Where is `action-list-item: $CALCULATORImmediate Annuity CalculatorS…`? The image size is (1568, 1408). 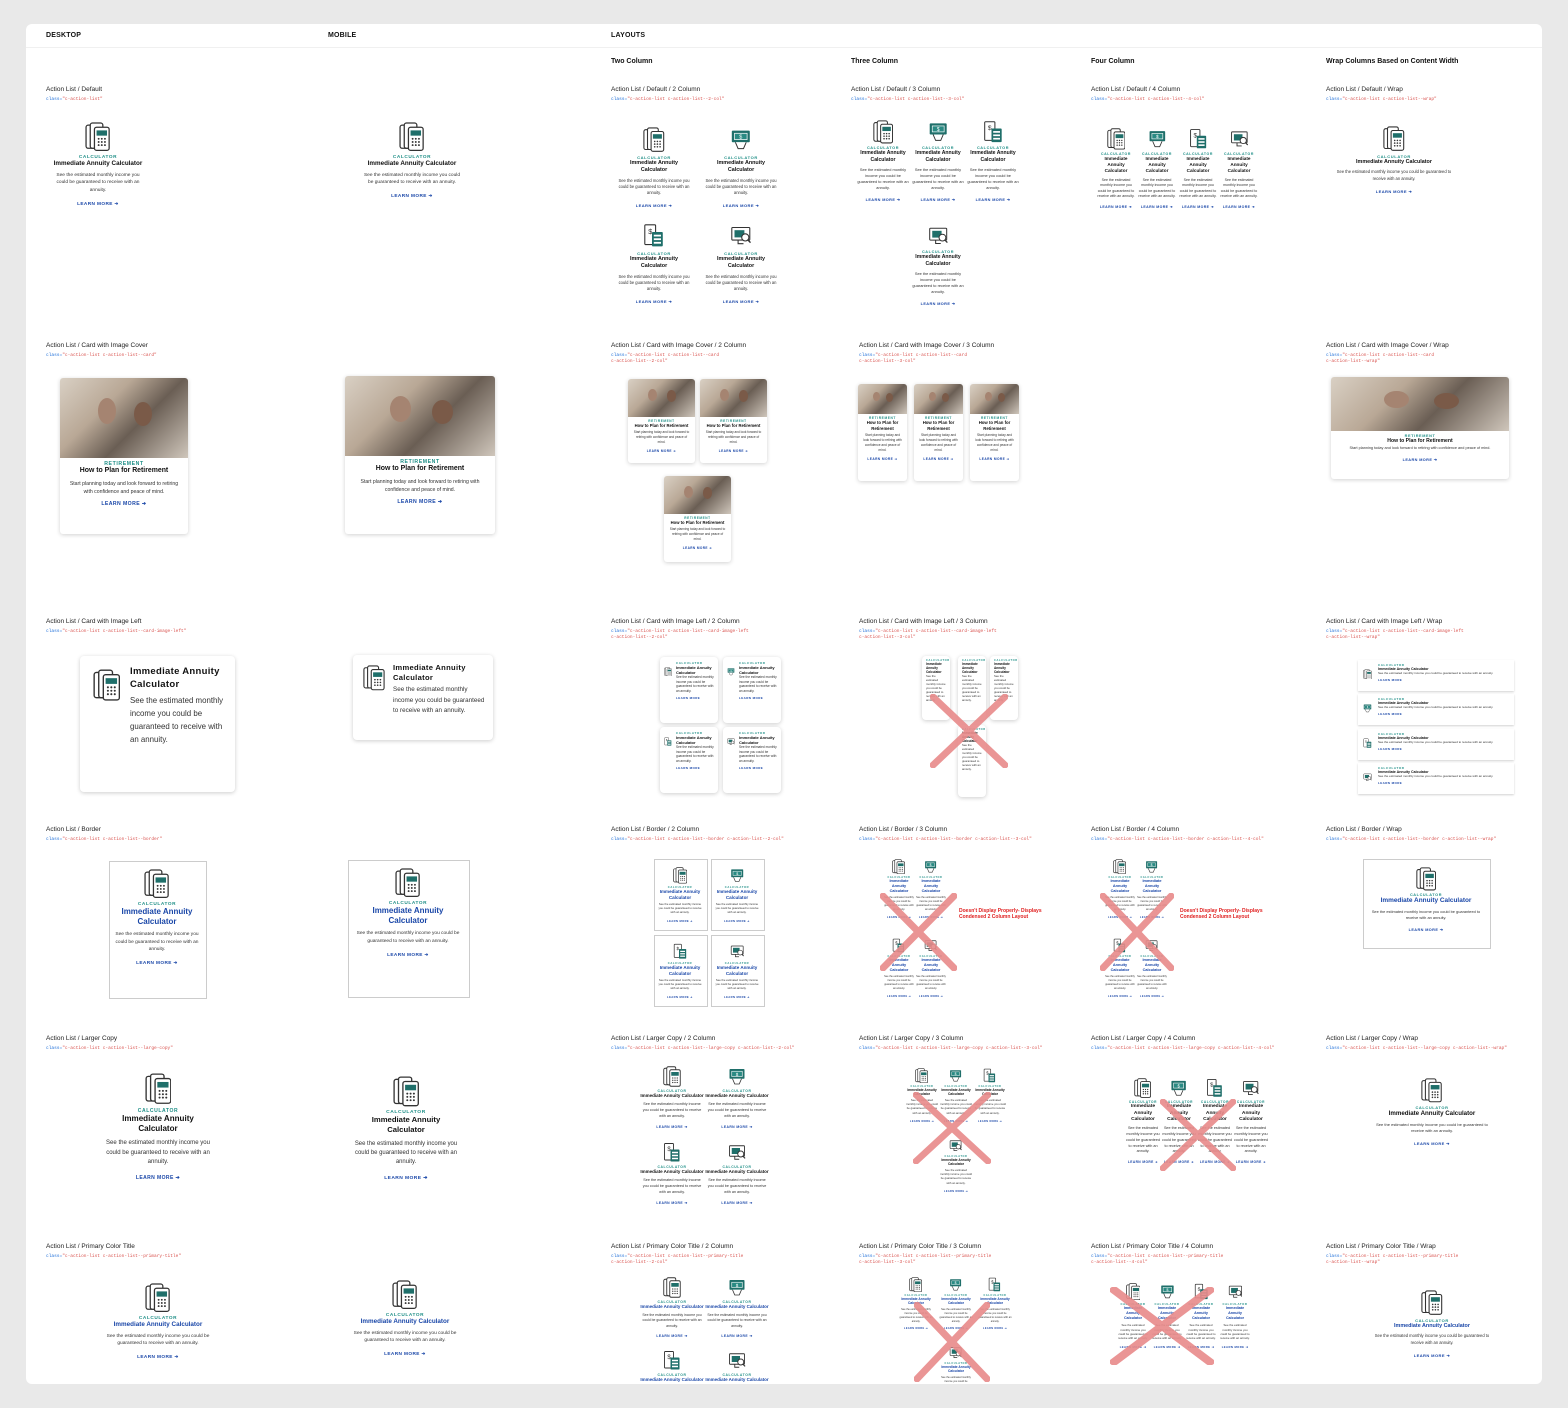 action-list-item: $CALCULATORImmediate Annuity CalculatorS… is located at coordinates (672, 1367).